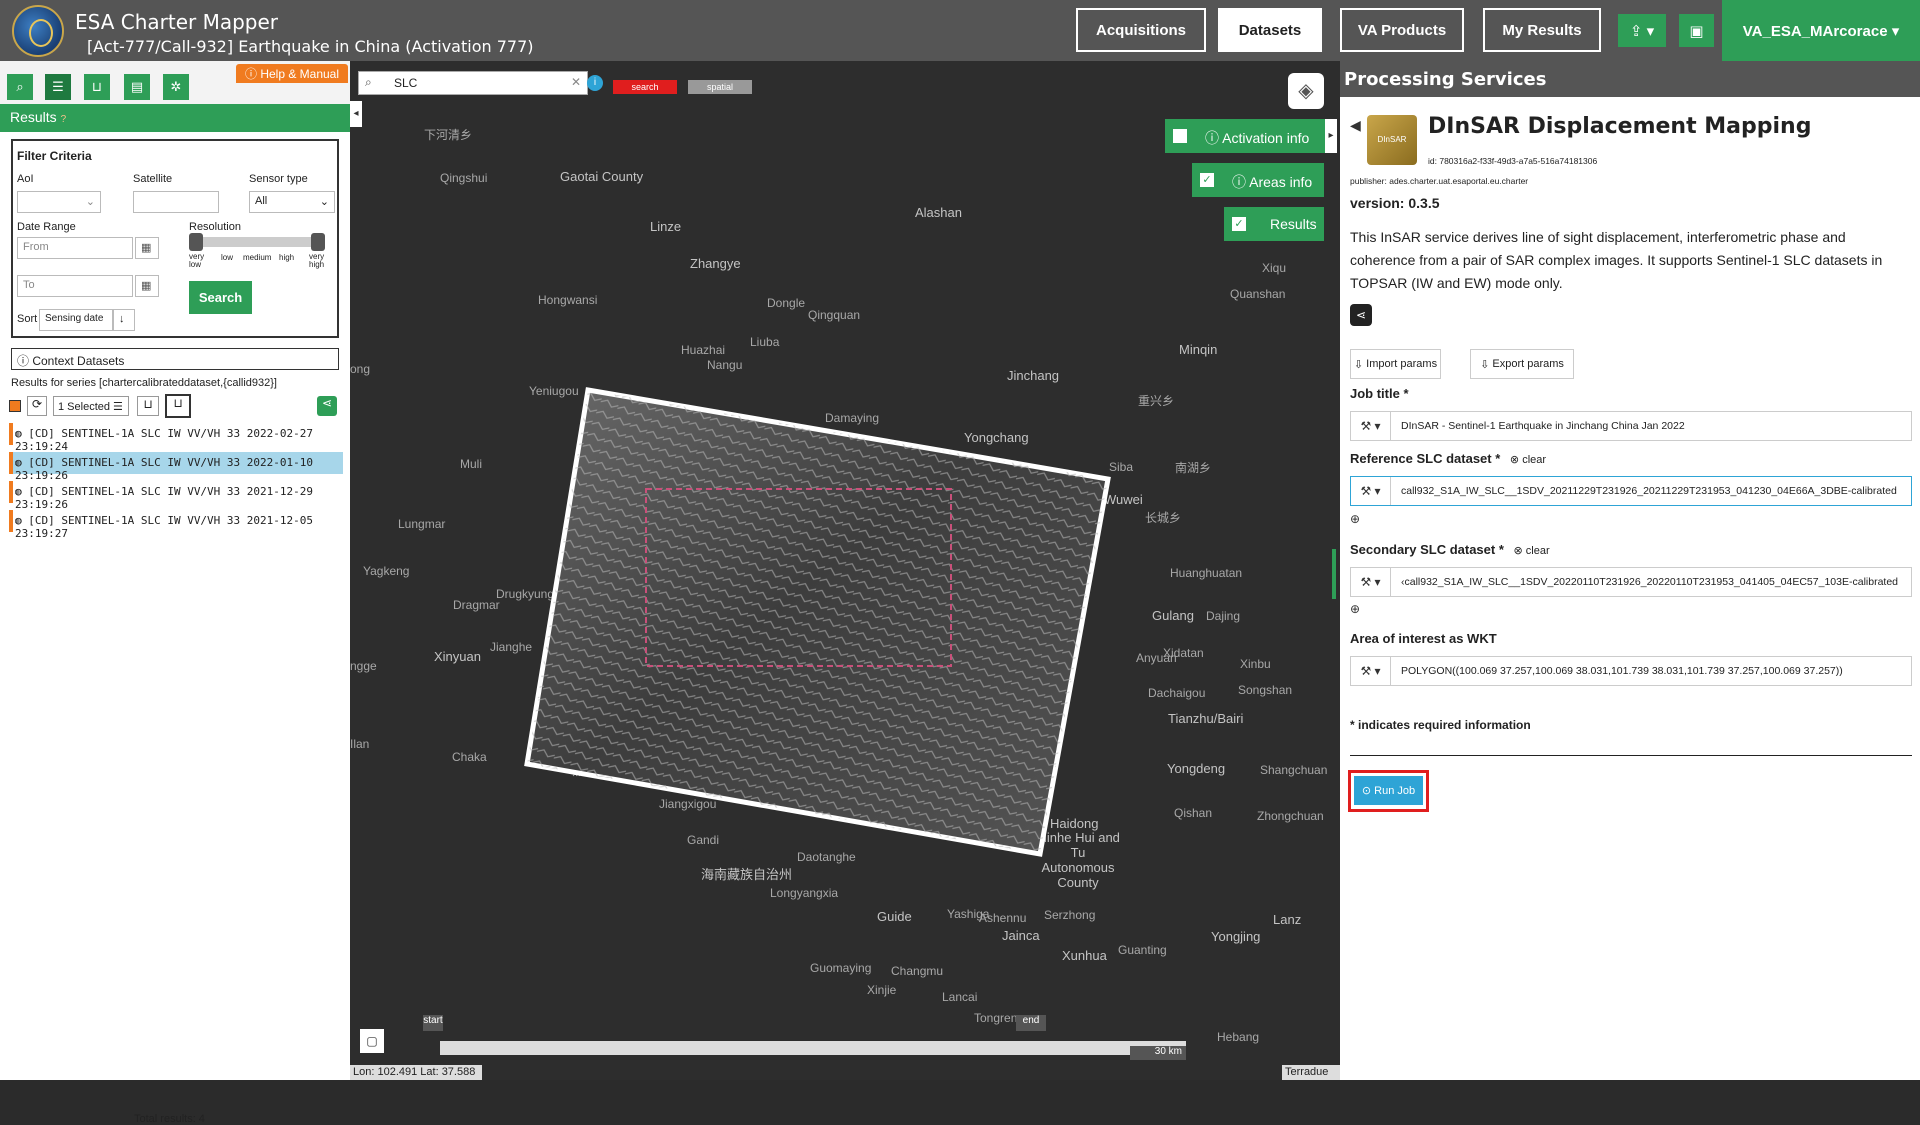  What do you see at coordinates (1334, 574) in the screenshot?
I see `panel-resize-handle` at bounding box center [1334, 574].